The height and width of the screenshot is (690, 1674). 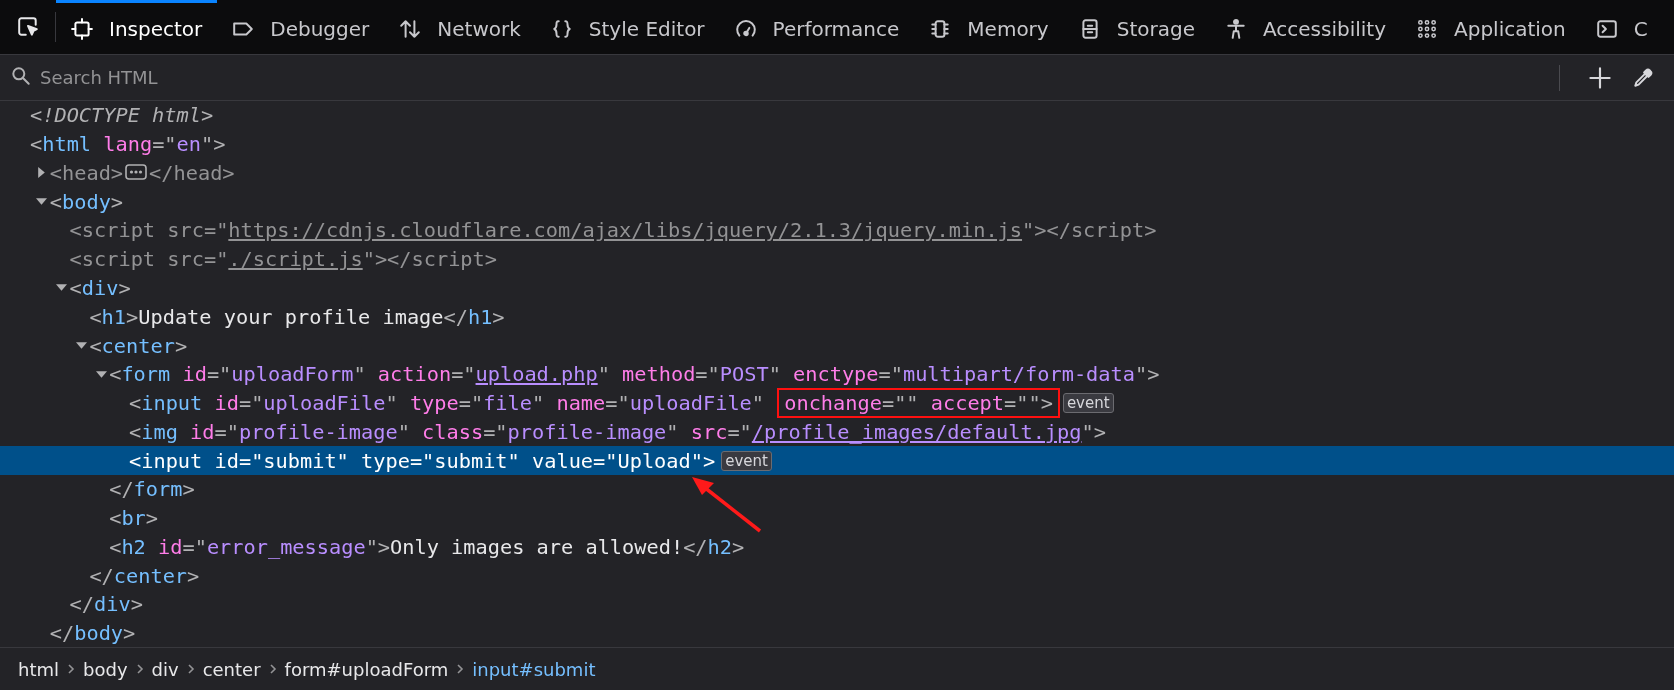 What do you see at coordinates (297, 316) in the screenshot?
I see `markup-text: <h1>Update your profile image</h1>` at bounding box center [297, 316].